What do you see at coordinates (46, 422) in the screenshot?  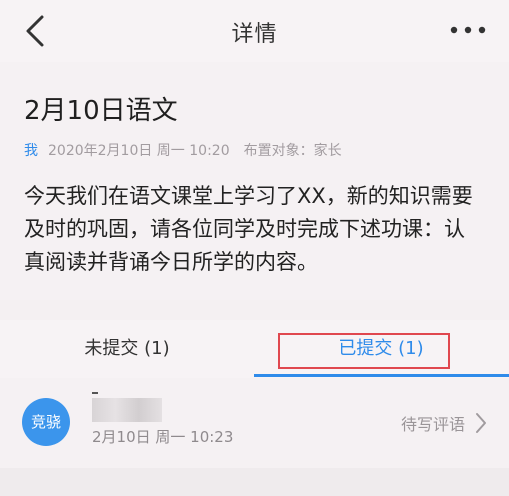 I see `avatar: 竞骁` at bounding box center [46, 422].